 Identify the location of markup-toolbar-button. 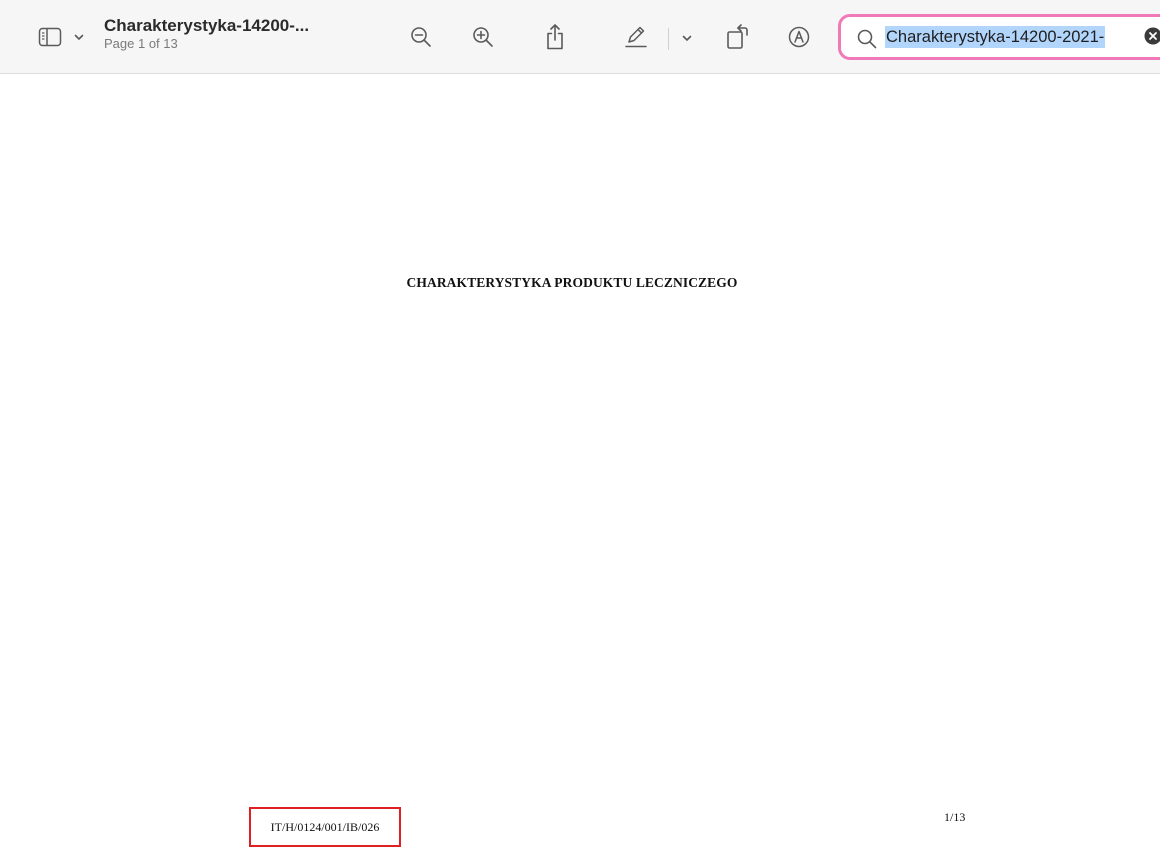
(799, 37).